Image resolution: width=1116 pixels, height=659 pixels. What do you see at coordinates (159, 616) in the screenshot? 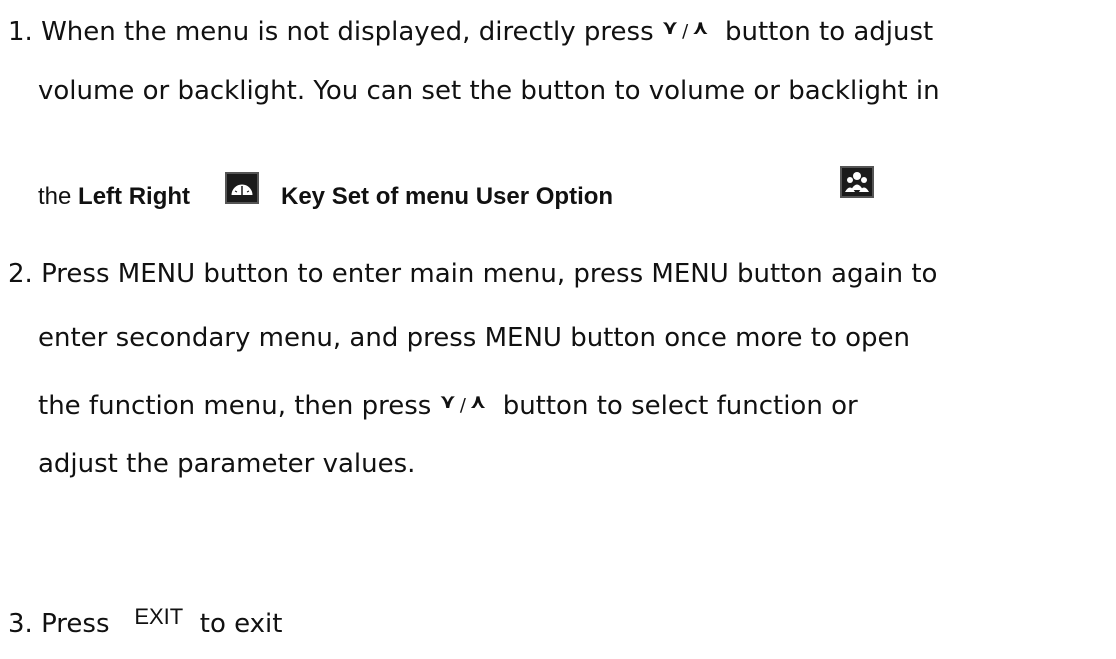
I see `exit-label: EXIT` at bounding box center [159, 616].